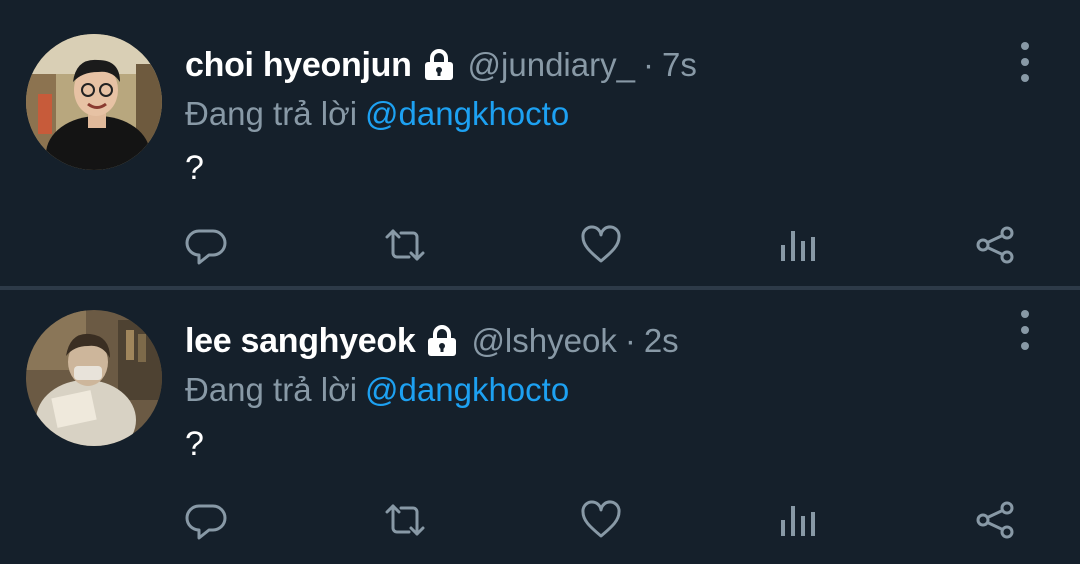 Image resolution: width=1080 pixels, height=564 pixels. Describe the element at coordinates (661, 341) in the screenshot. I see `timestamp: 2s` at that location.